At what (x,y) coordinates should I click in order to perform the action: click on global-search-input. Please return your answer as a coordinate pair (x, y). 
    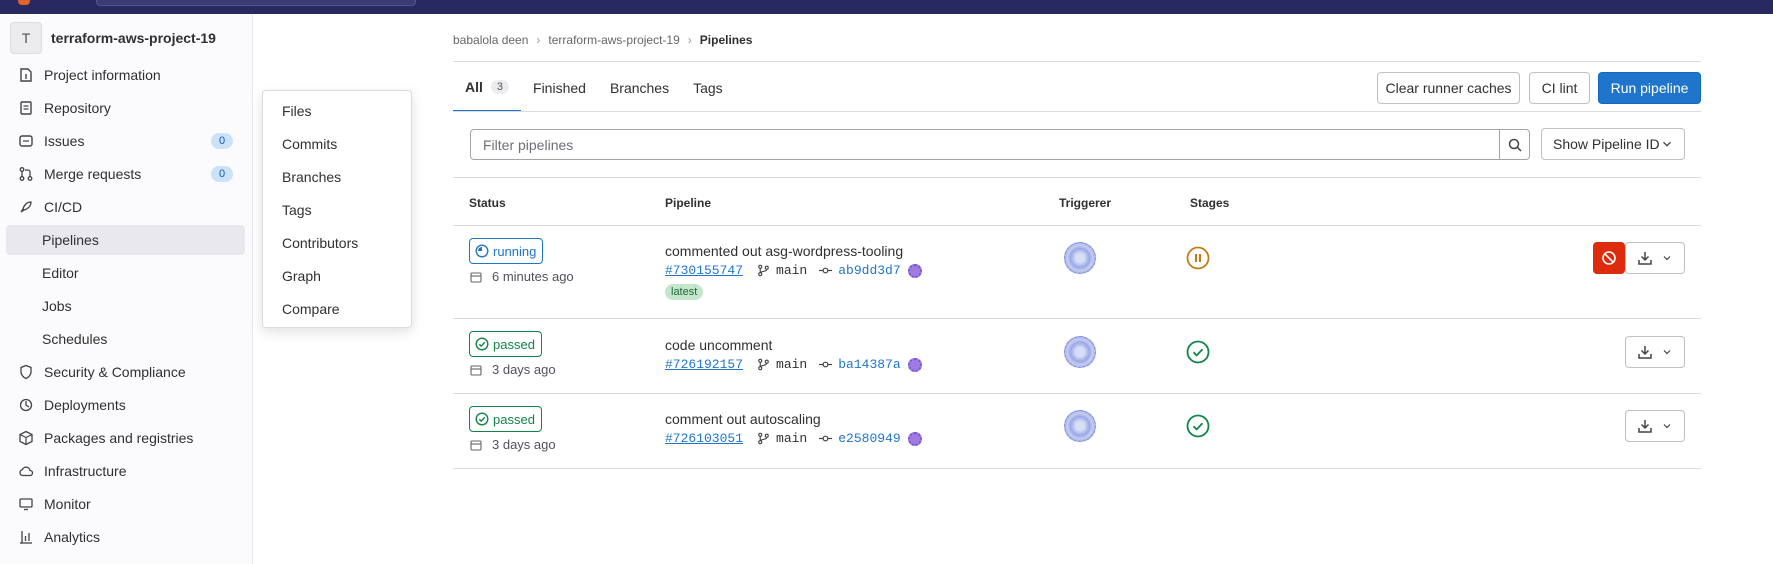
    Looking at the image, I should click on (256, 3).